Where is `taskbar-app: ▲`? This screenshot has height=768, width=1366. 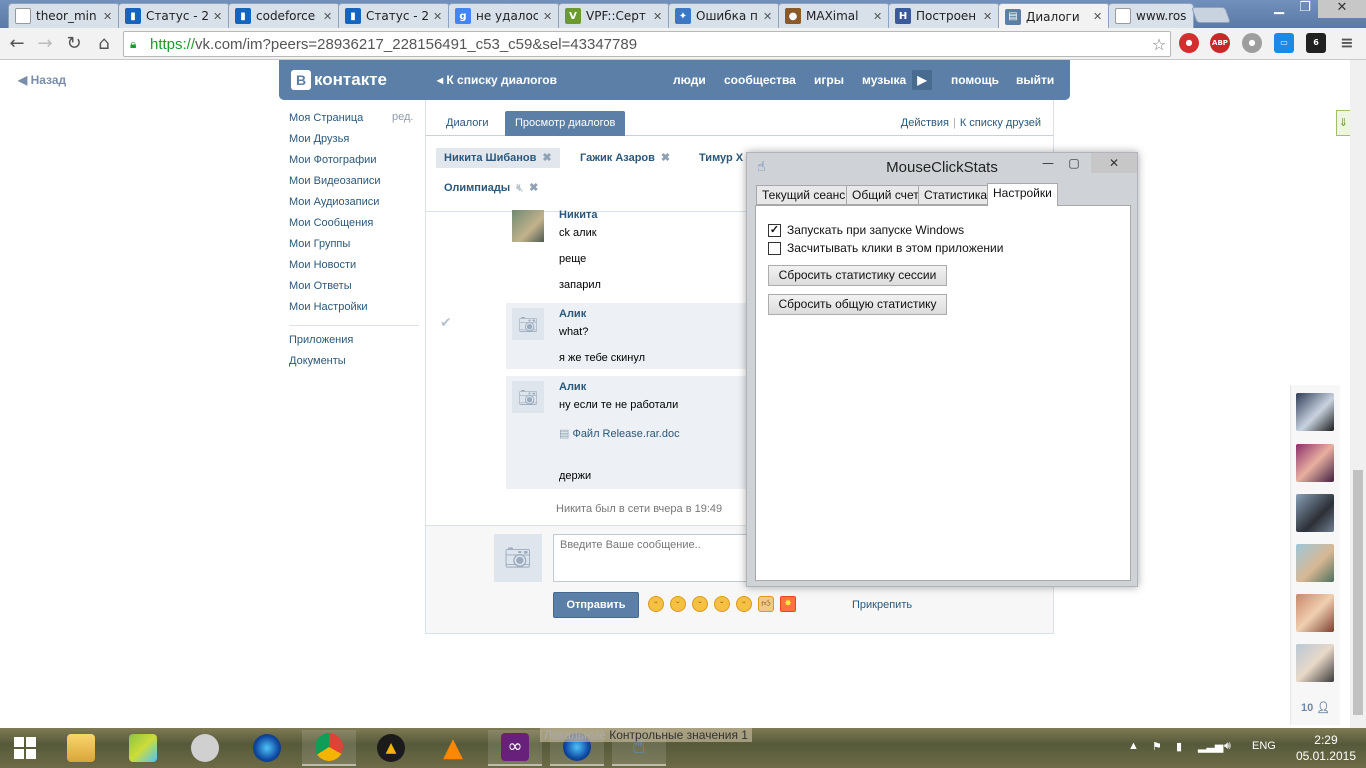 taskbar-app: ▲ is located at coordinates (391, 748).